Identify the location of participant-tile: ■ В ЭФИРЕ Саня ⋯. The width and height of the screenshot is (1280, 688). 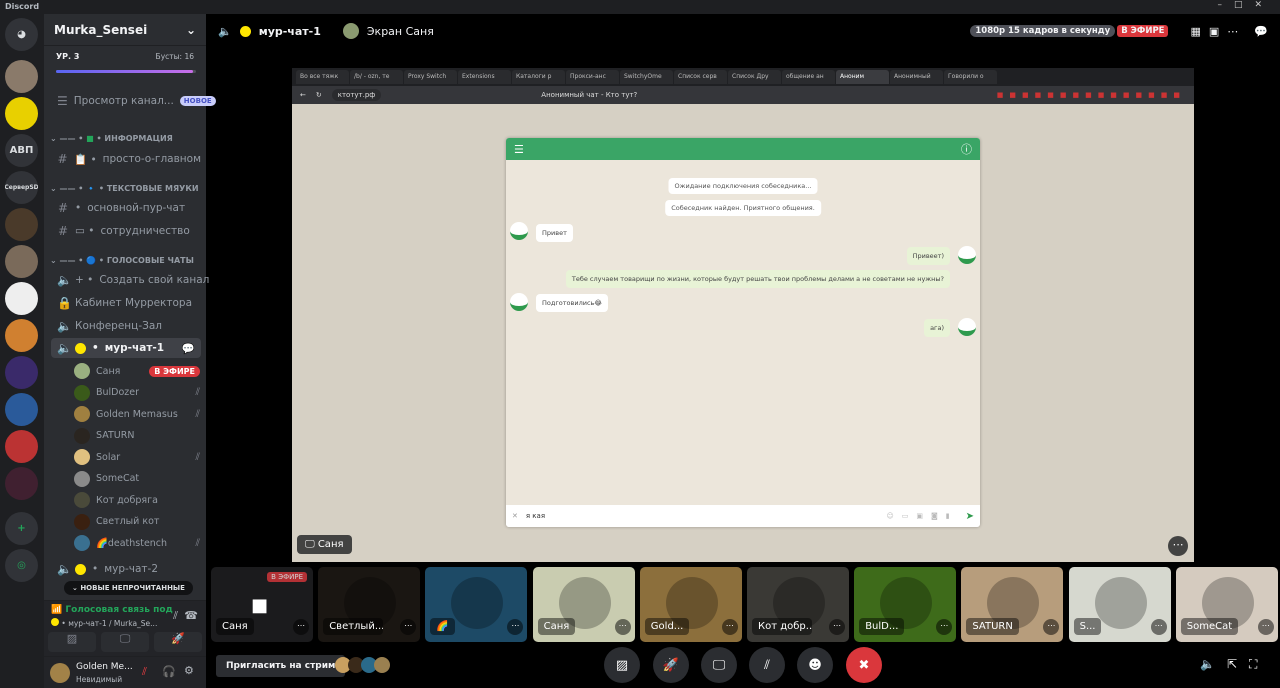
(262, 604).